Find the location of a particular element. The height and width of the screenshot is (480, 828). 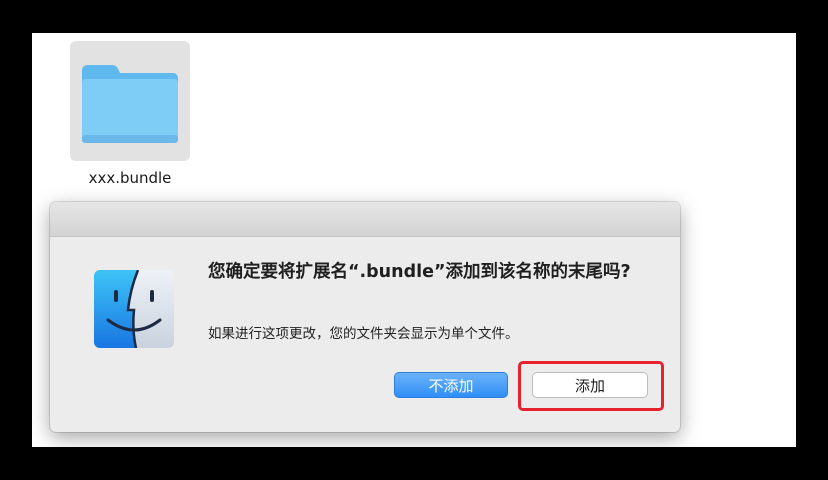

dont-add-button: 不添加 is located at coordinates (451, 385).